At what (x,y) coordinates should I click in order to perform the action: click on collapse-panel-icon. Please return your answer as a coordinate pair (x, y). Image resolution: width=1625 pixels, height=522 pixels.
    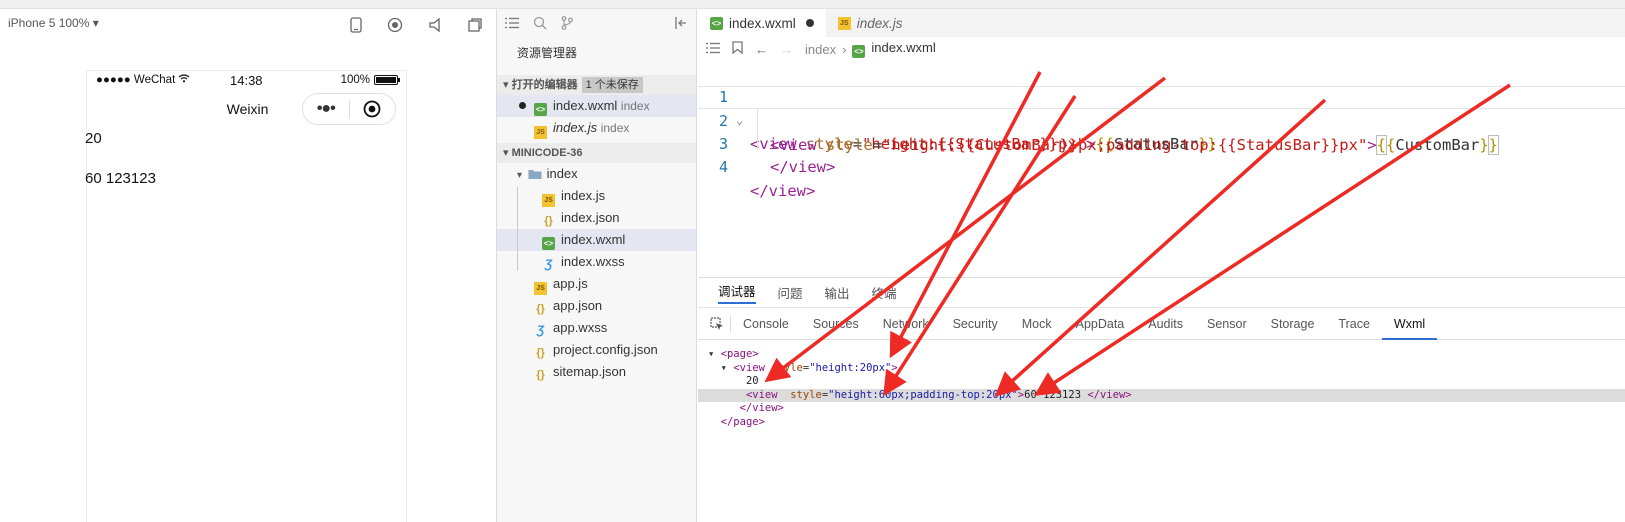
    Looking at the image, I should click on (681, 24).